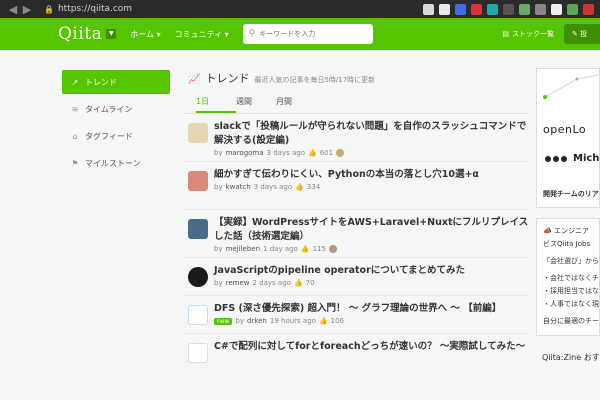  I want to click on post-time: 1 day ago, so click(280, 249).